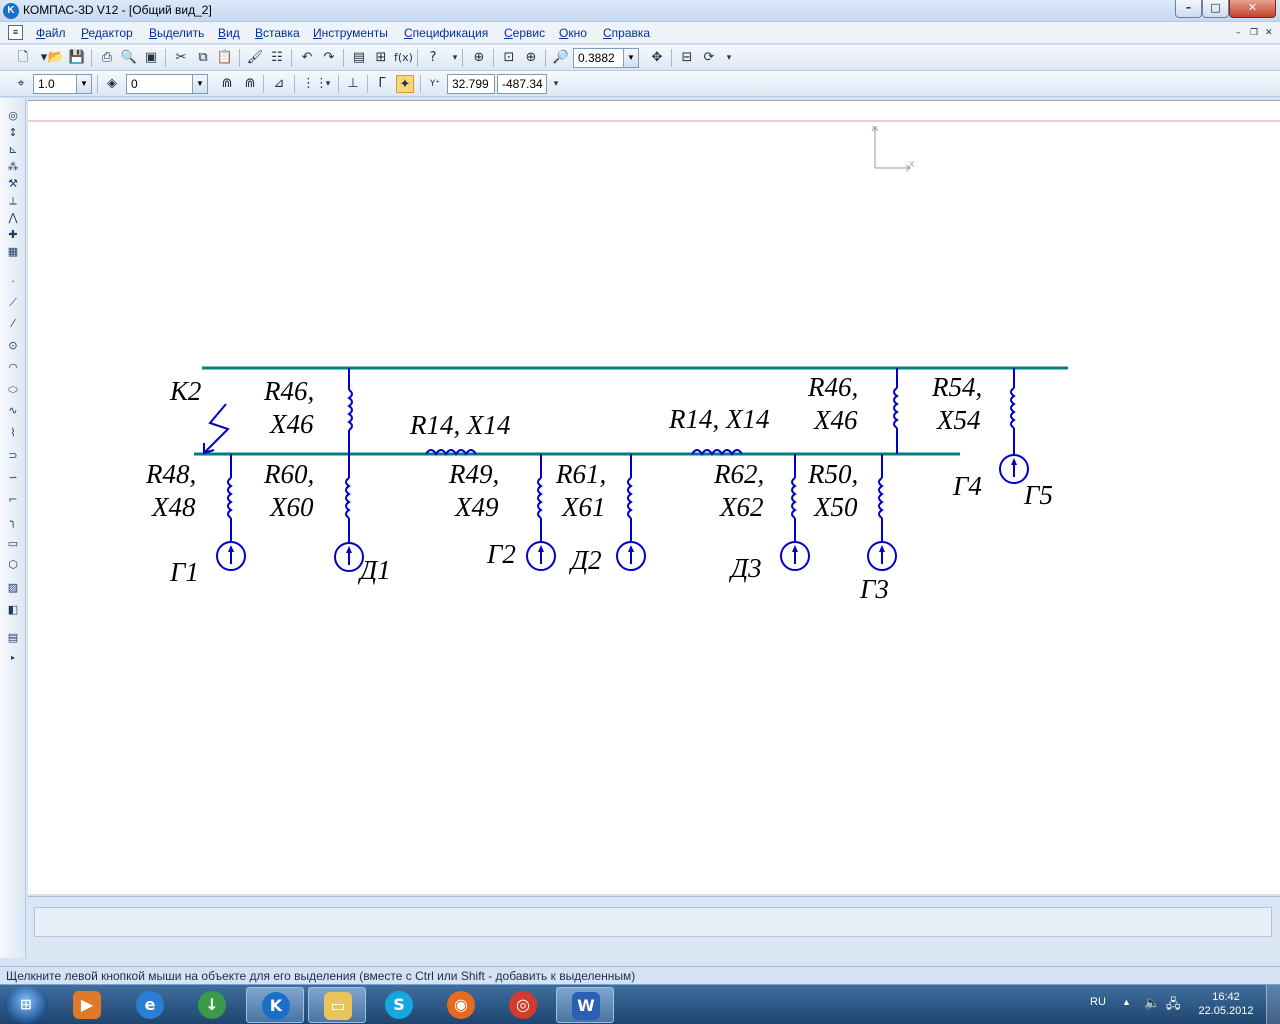  Describe the element at coordinates (531, 58) in the screenshot. I see `zoom-in-icon: ⊕` at that location.